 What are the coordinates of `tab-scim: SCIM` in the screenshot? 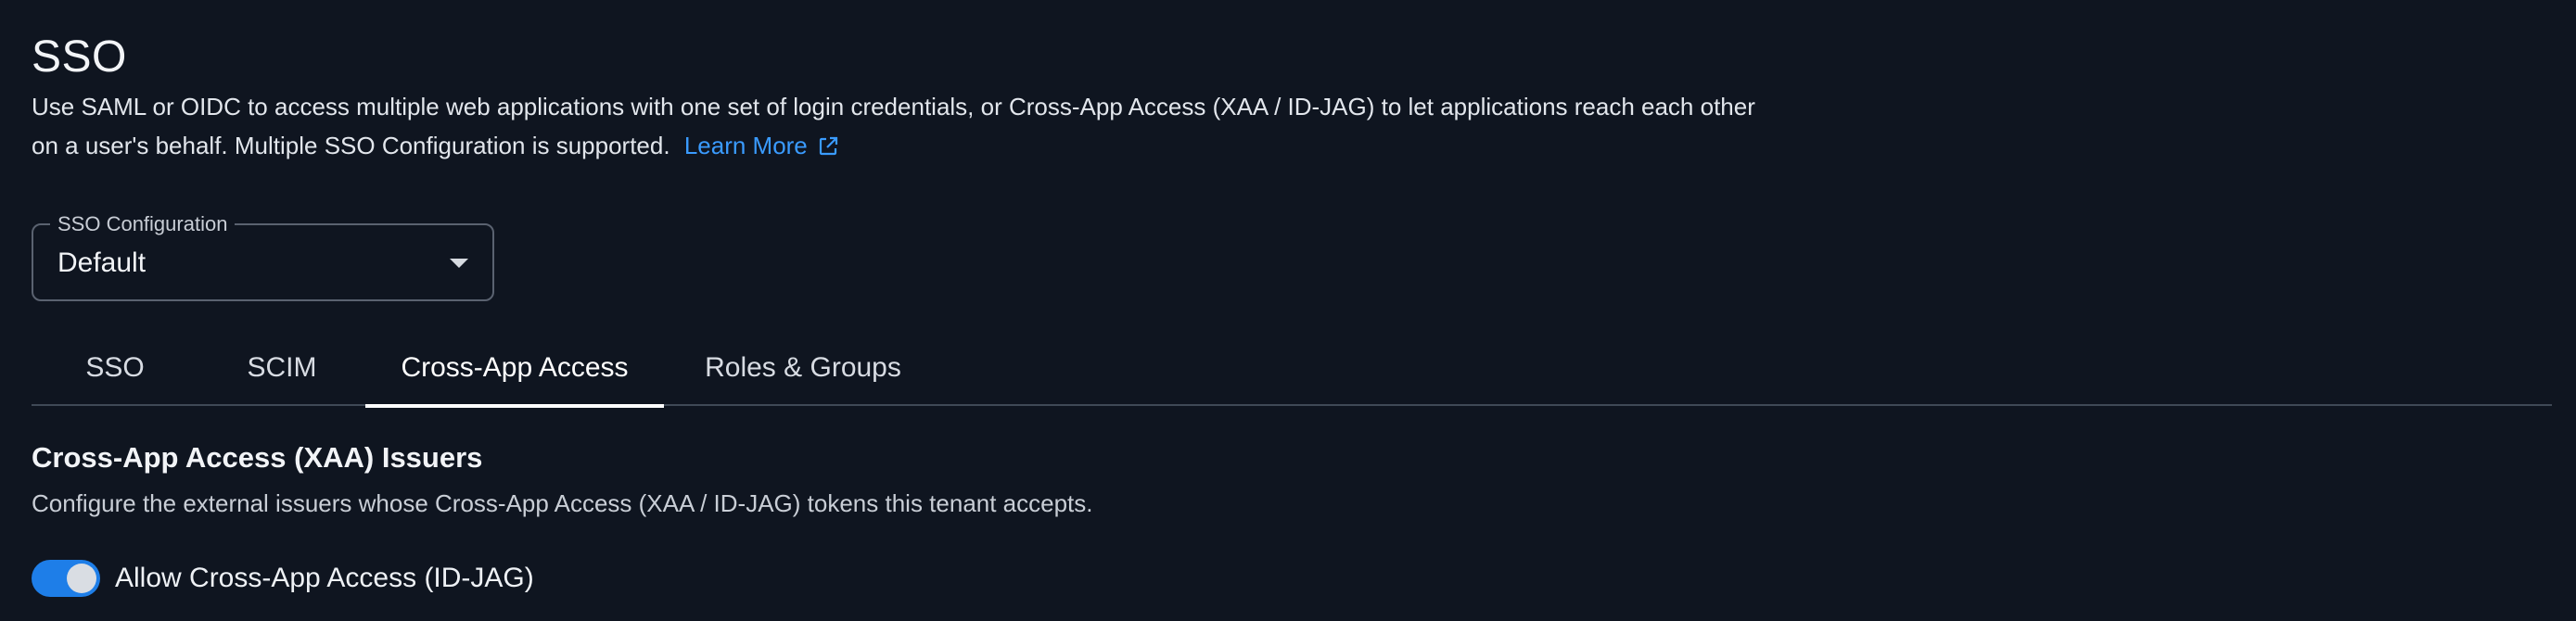 It's located at (281, 368).